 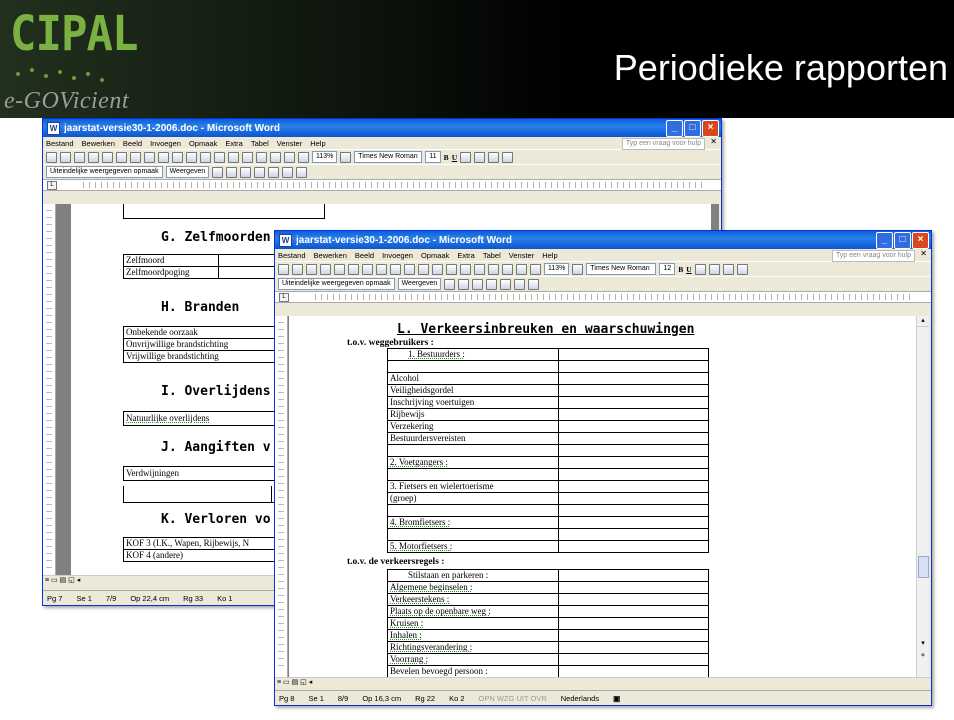 What do you see at coordinates (433, 157) in the screenshot?
I see `font-size-select: 11` at bounding box center [433, 157].